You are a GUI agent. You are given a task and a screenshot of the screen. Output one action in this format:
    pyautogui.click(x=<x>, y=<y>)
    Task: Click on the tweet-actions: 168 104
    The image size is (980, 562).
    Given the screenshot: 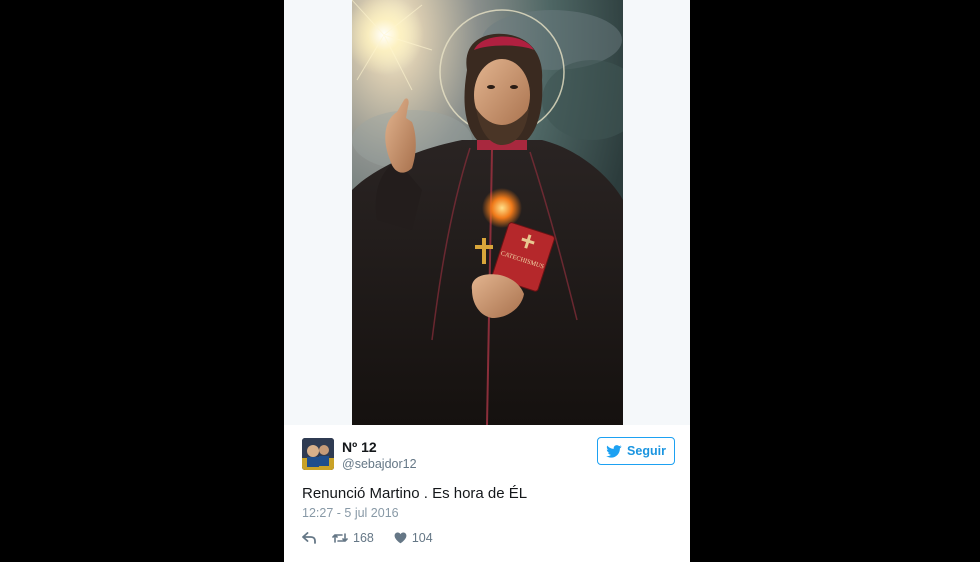 What is the action you would take?
    pyautogui.click(x=367, y=538)
    